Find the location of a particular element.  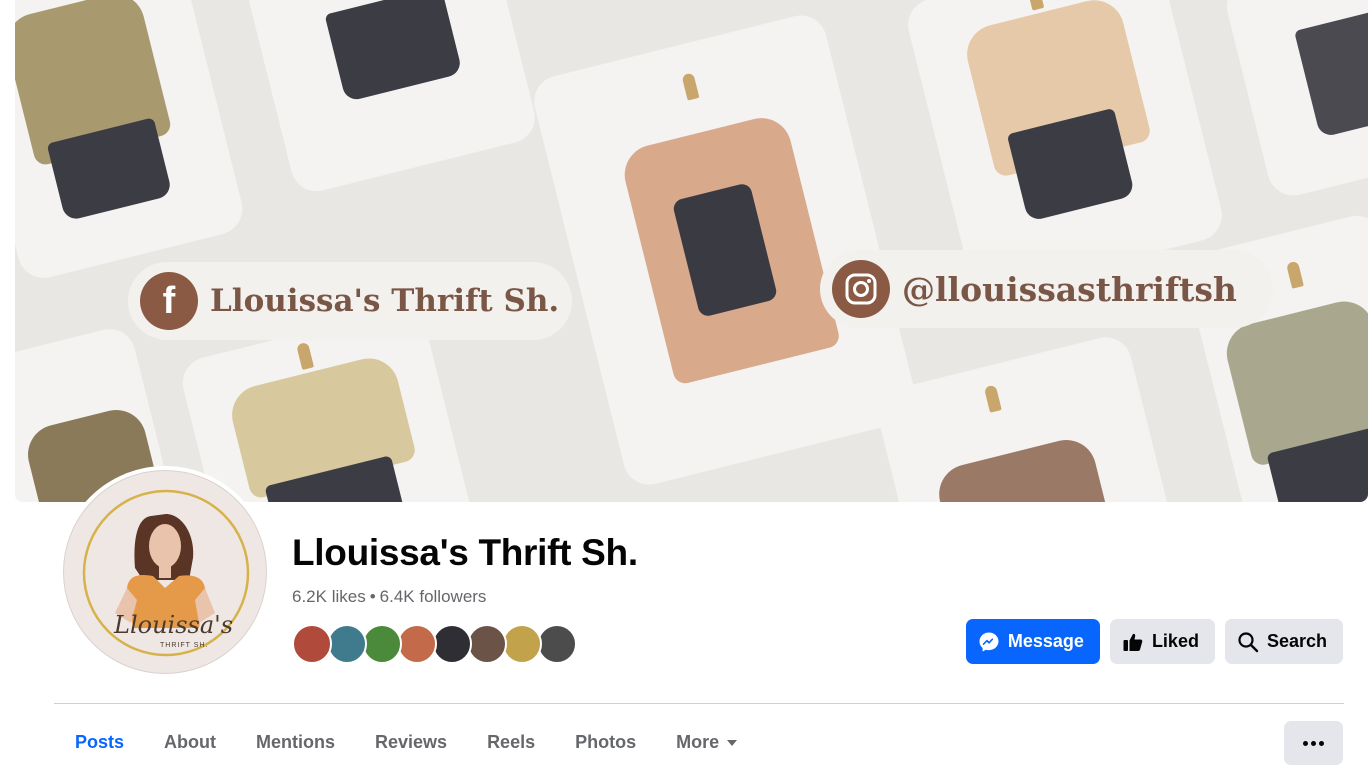

tab-mentions: Mentions is located at coordinates (295, 743).